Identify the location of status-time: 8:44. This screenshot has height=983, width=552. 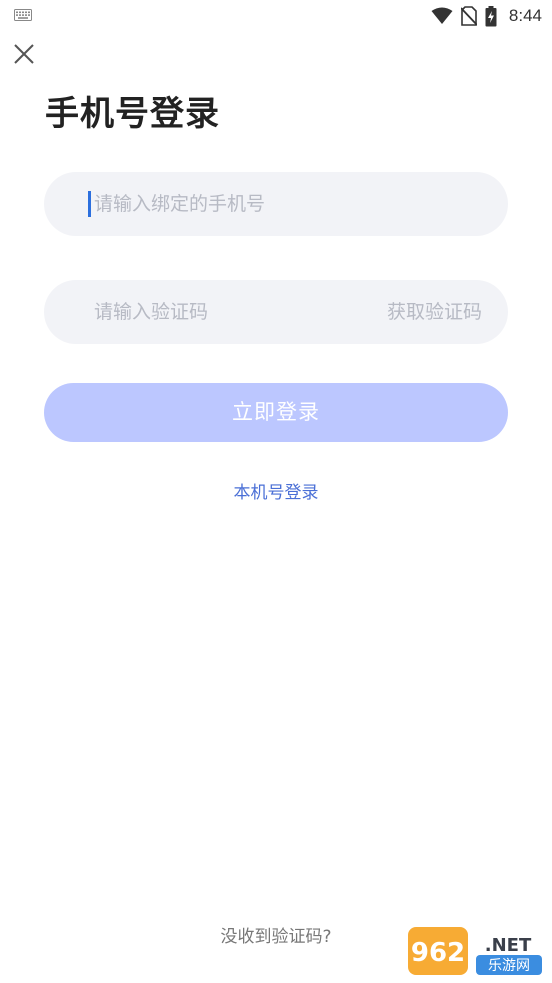
(525, 15).